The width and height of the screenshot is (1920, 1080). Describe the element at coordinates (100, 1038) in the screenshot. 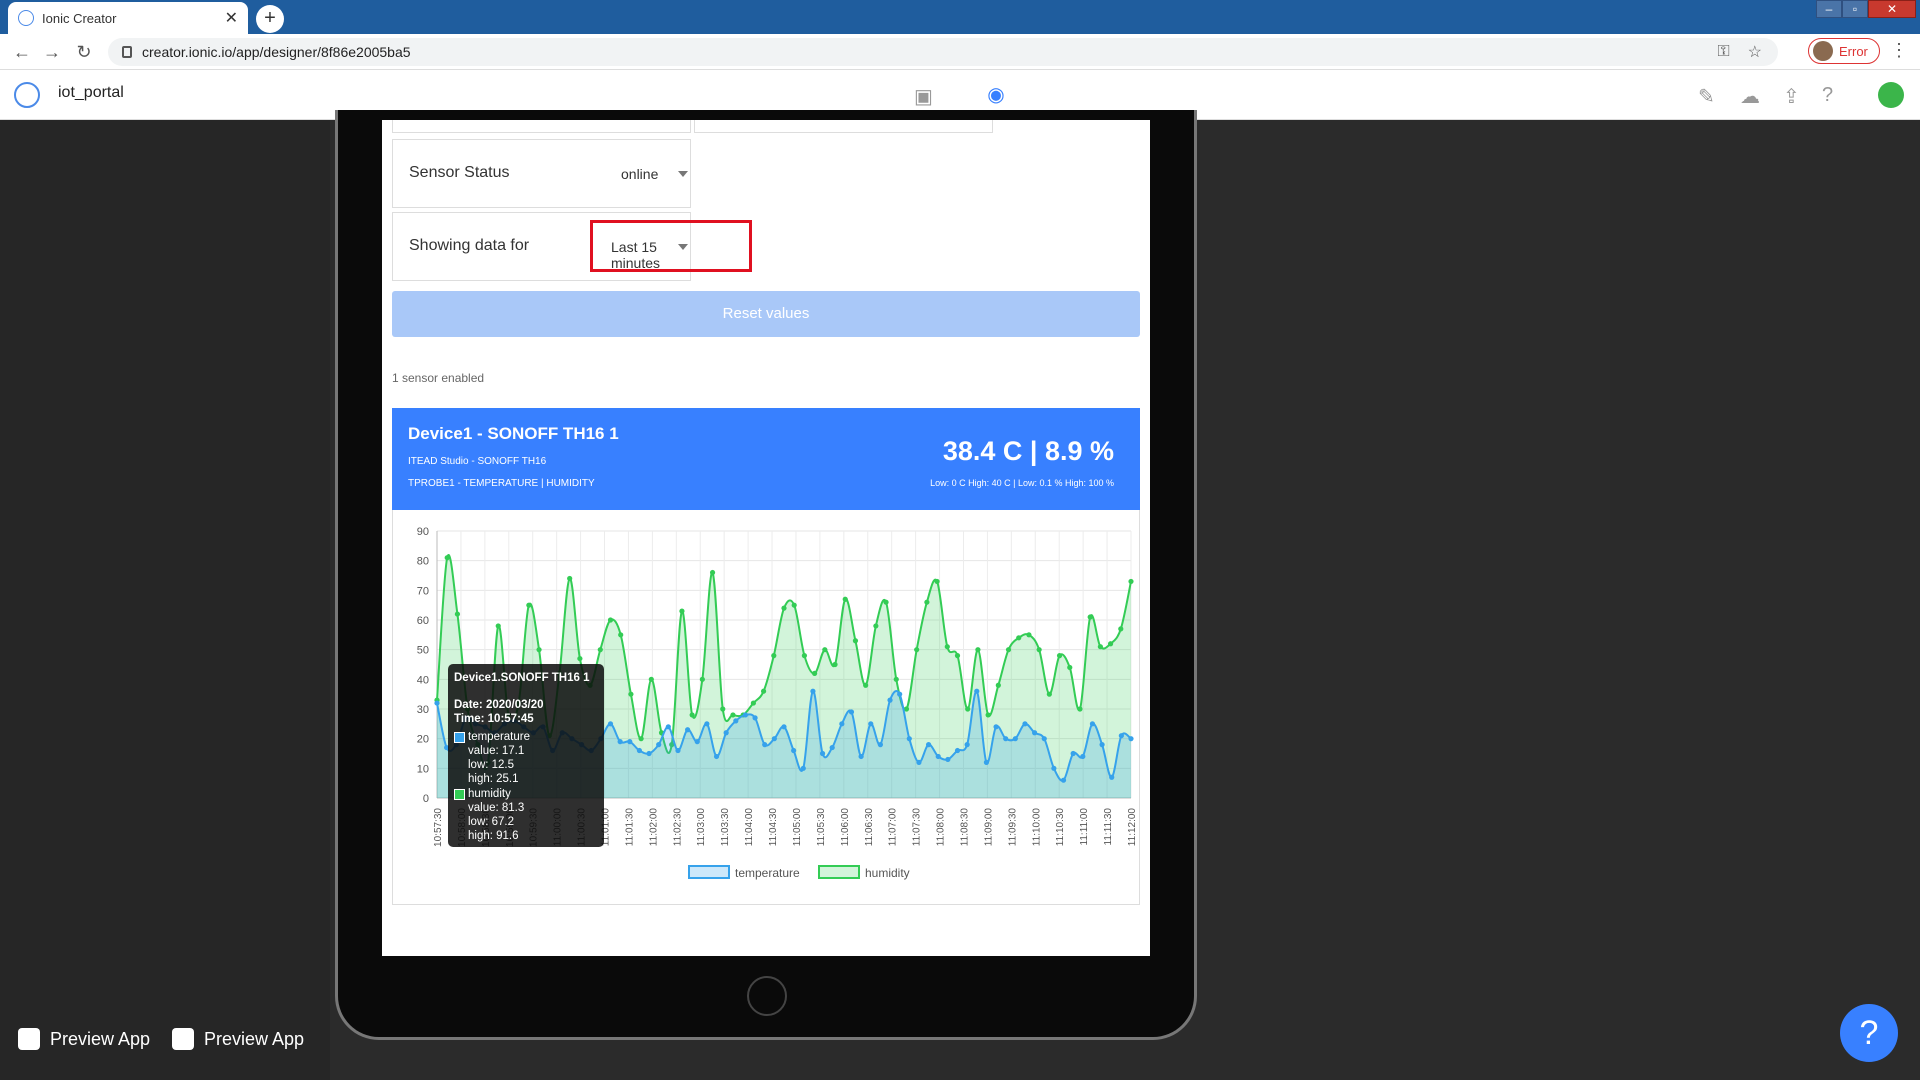

I see `preview-ios-label: Preview App` at that location.